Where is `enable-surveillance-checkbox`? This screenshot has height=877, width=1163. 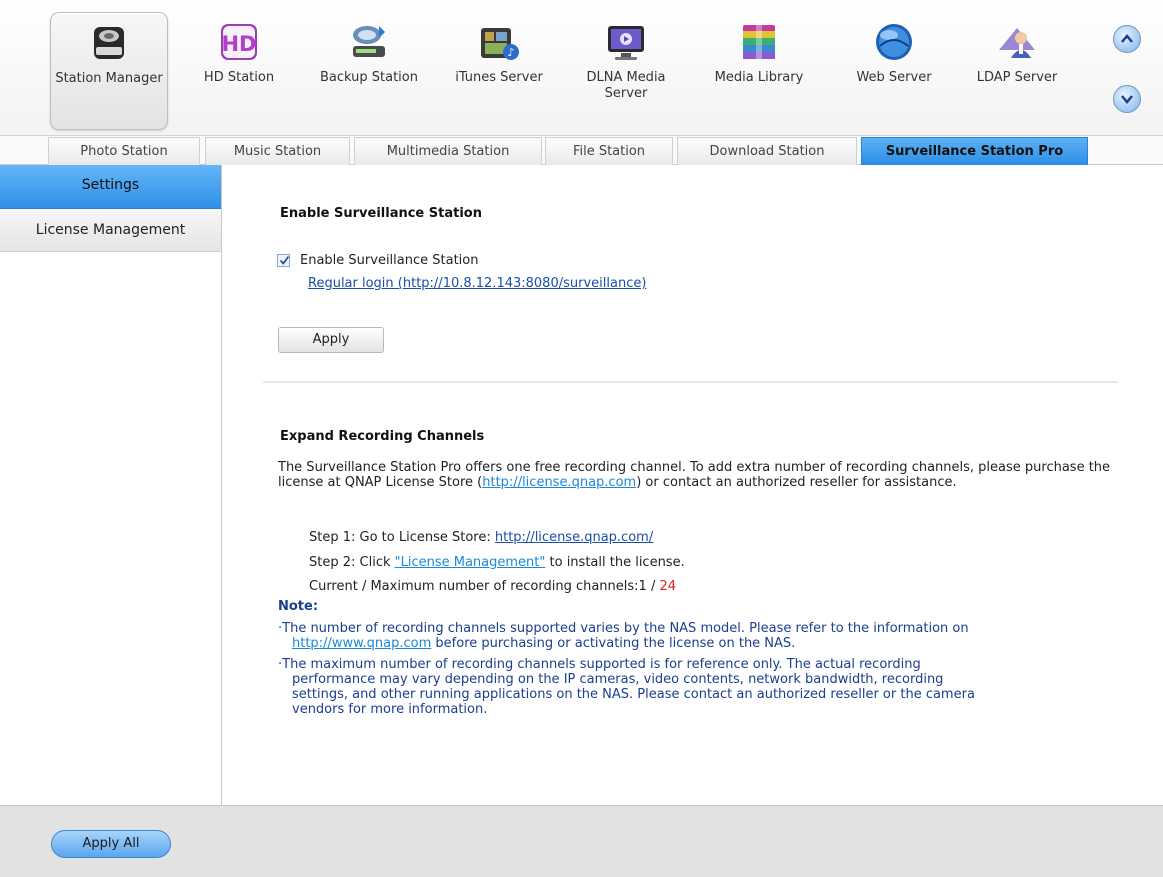 enable-surveillance-checkbox is located at coordinates (283, 260).